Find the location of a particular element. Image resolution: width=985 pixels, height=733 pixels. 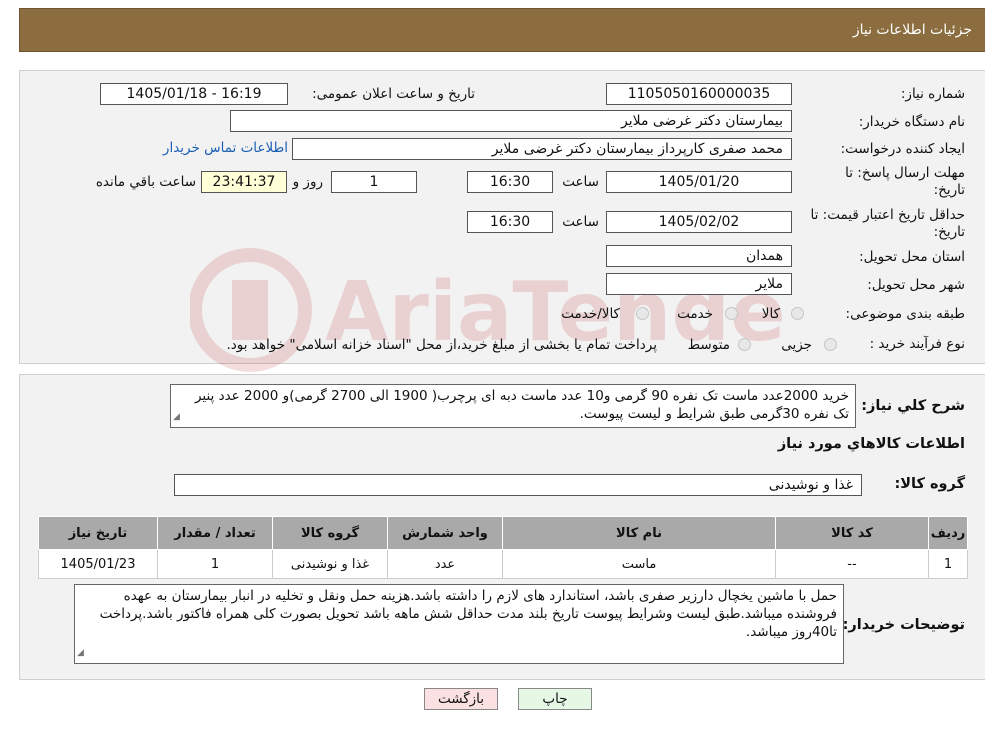

category-option-goods: کالا is located at coordinates (770, 314).